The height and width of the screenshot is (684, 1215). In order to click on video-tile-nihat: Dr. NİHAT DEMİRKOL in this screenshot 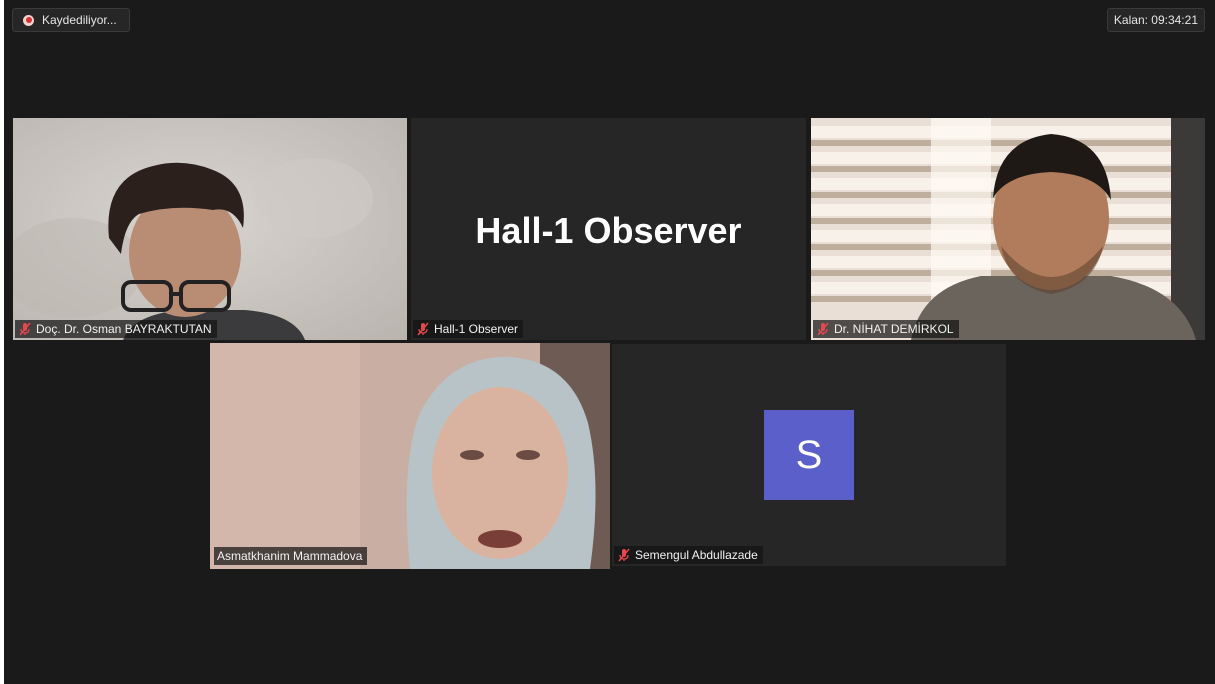, I will do `click(1008, 229)`.